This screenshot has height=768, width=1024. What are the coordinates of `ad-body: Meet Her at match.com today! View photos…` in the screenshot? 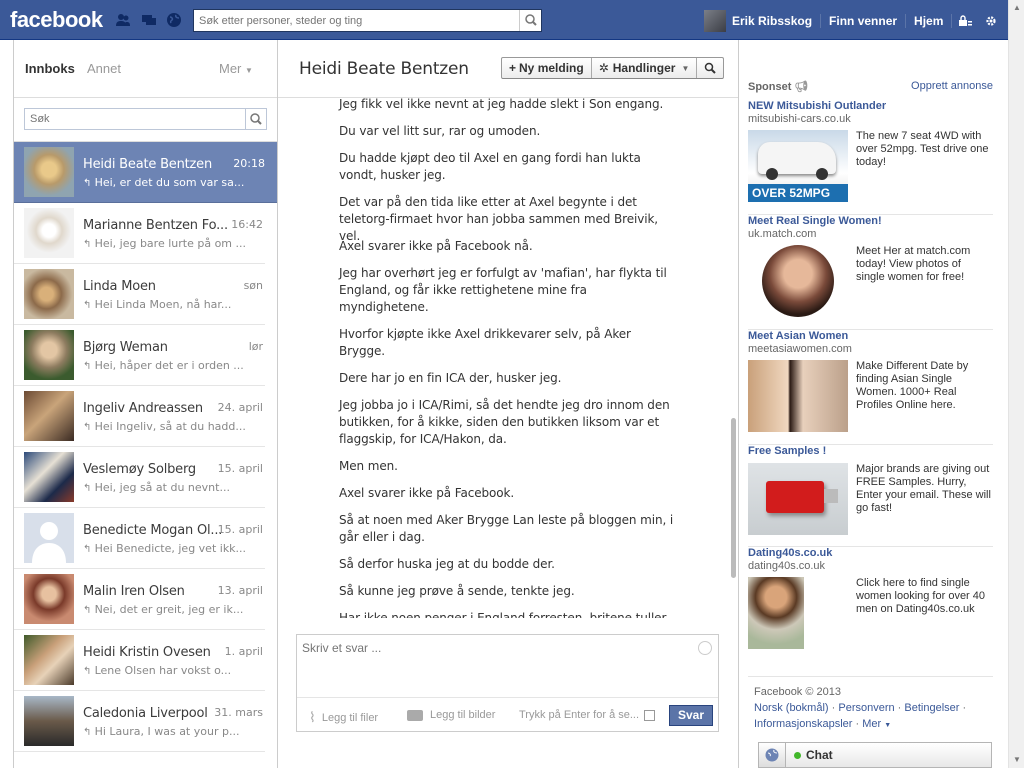 It's located at (913, 264).